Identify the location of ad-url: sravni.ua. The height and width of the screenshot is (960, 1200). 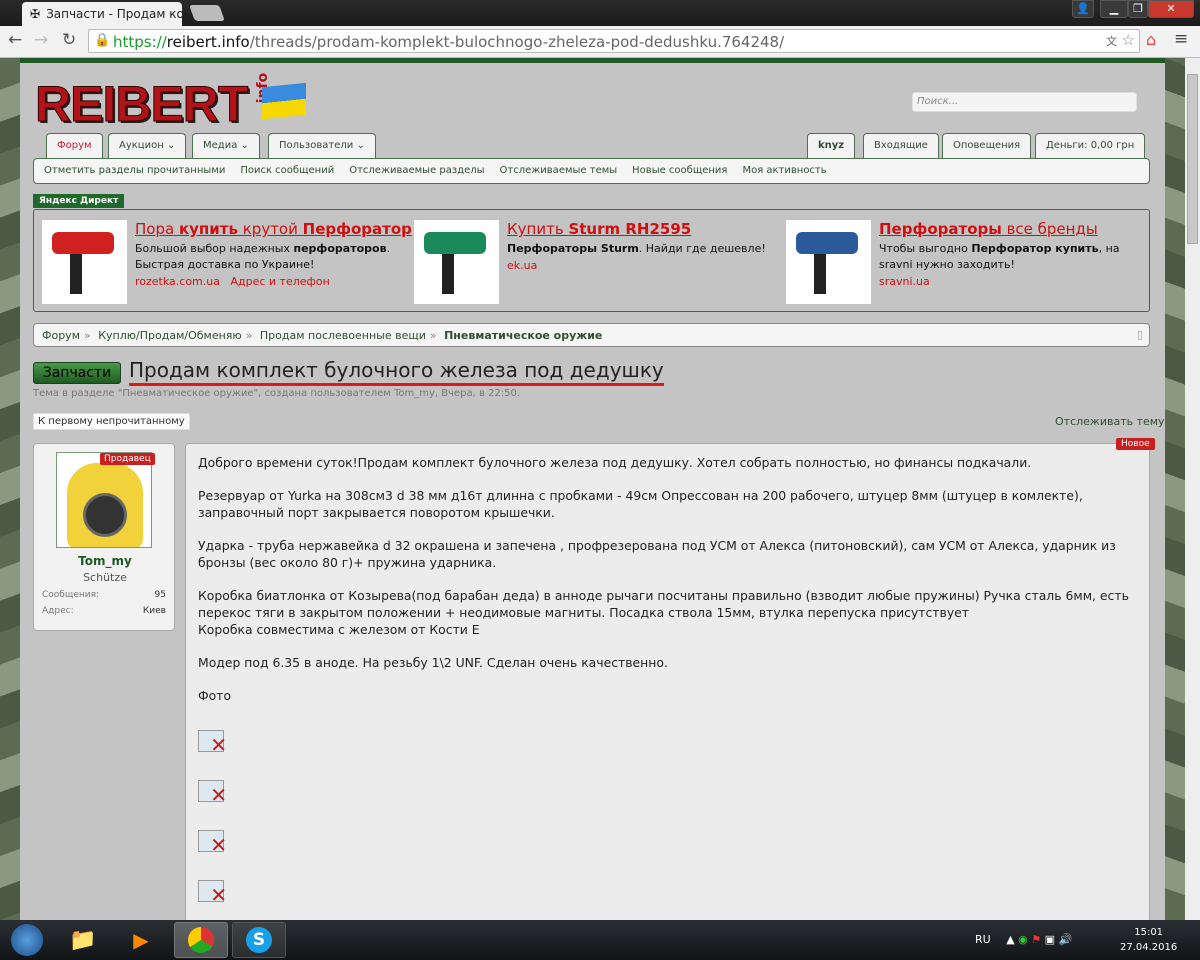
(1004, 281).